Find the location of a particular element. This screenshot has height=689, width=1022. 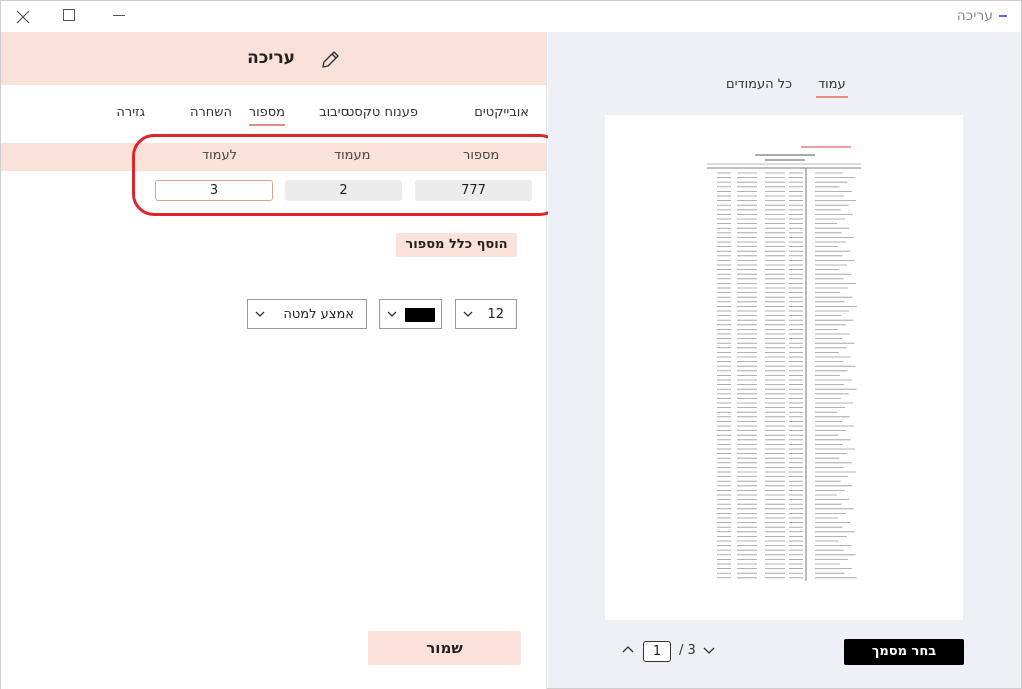

tab-objects: אובייקטים is located at coordinates (501, 112).